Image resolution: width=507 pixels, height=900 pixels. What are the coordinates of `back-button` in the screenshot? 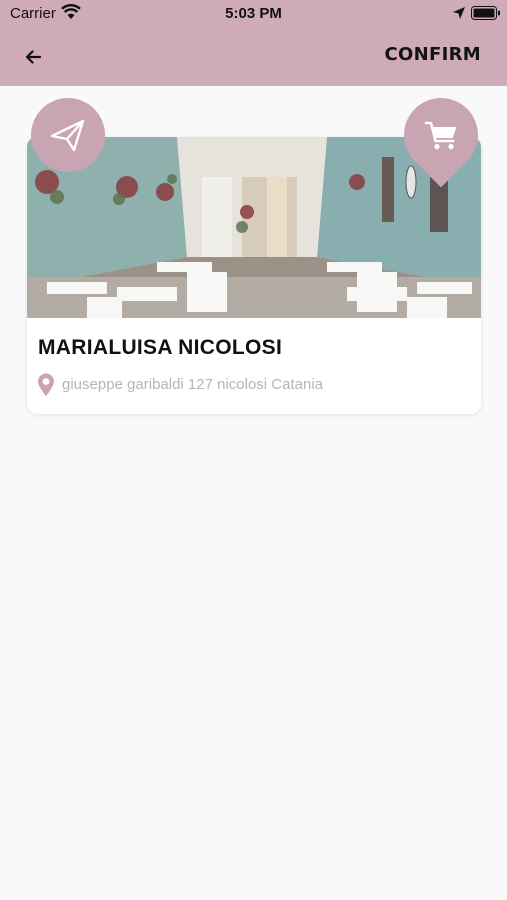 It's located at (34, 57).